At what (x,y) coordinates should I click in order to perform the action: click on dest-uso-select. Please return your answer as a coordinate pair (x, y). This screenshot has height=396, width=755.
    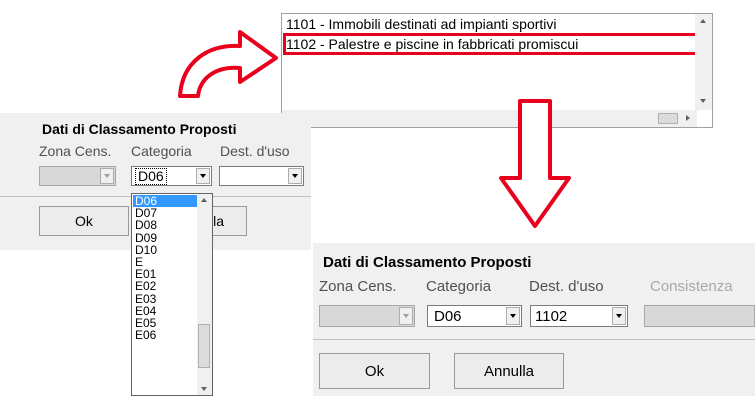
    Looking at the image, I should click on (261, 176).